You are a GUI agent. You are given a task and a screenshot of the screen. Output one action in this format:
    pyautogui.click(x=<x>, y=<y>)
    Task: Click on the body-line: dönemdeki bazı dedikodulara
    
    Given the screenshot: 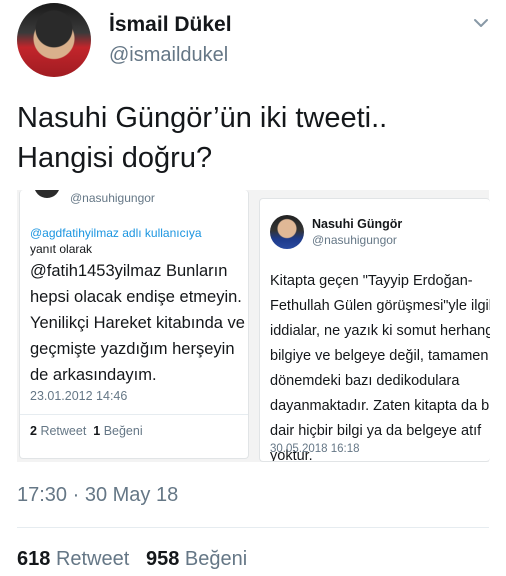 What is the action you would take?
    pyautogui.click(x=365, y=381)
    